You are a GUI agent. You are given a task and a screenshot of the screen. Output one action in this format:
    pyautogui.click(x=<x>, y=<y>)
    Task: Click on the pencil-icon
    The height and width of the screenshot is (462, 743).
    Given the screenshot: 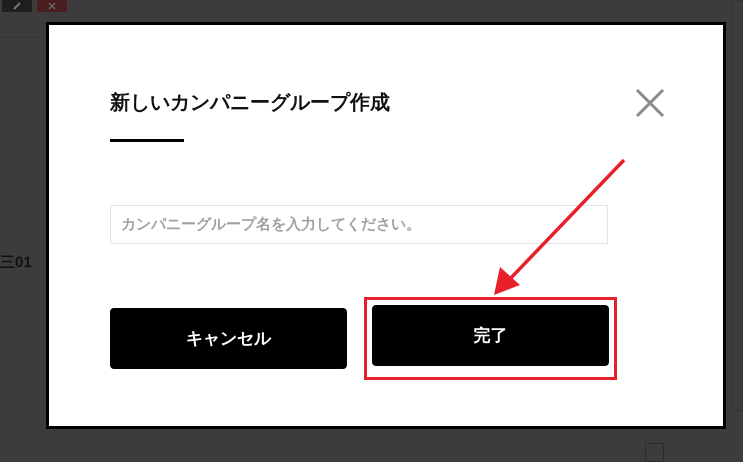 What is the action you would take?
    pyautogui.click(x=17, y=6)
    